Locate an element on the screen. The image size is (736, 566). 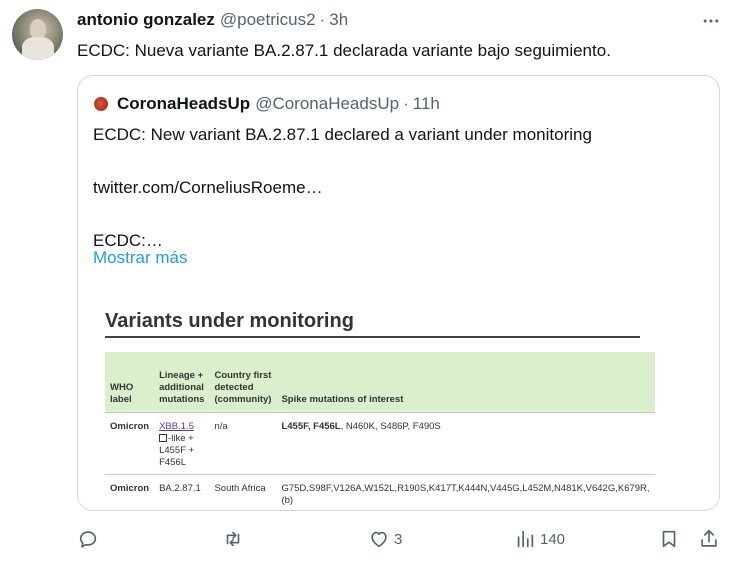
retweet-icon is located at coordinates (233, 539).